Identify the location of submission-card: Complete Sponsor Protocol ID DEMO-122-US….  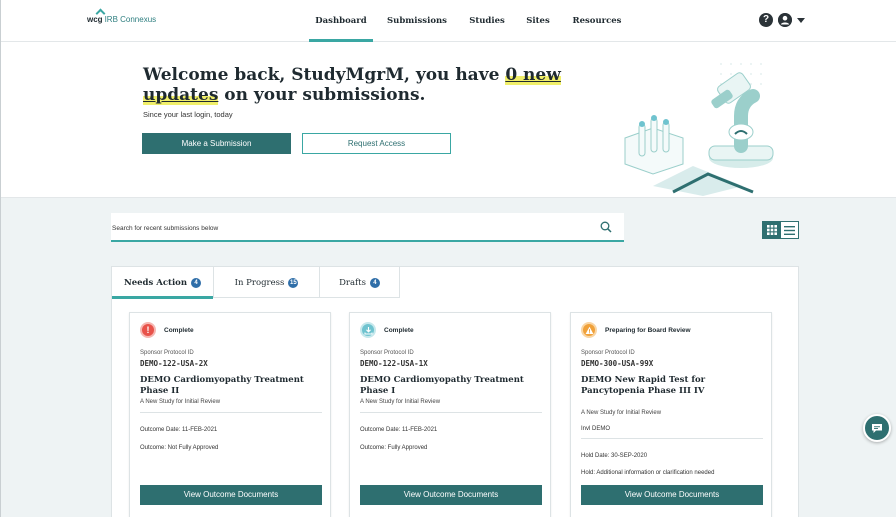
(450, 414).